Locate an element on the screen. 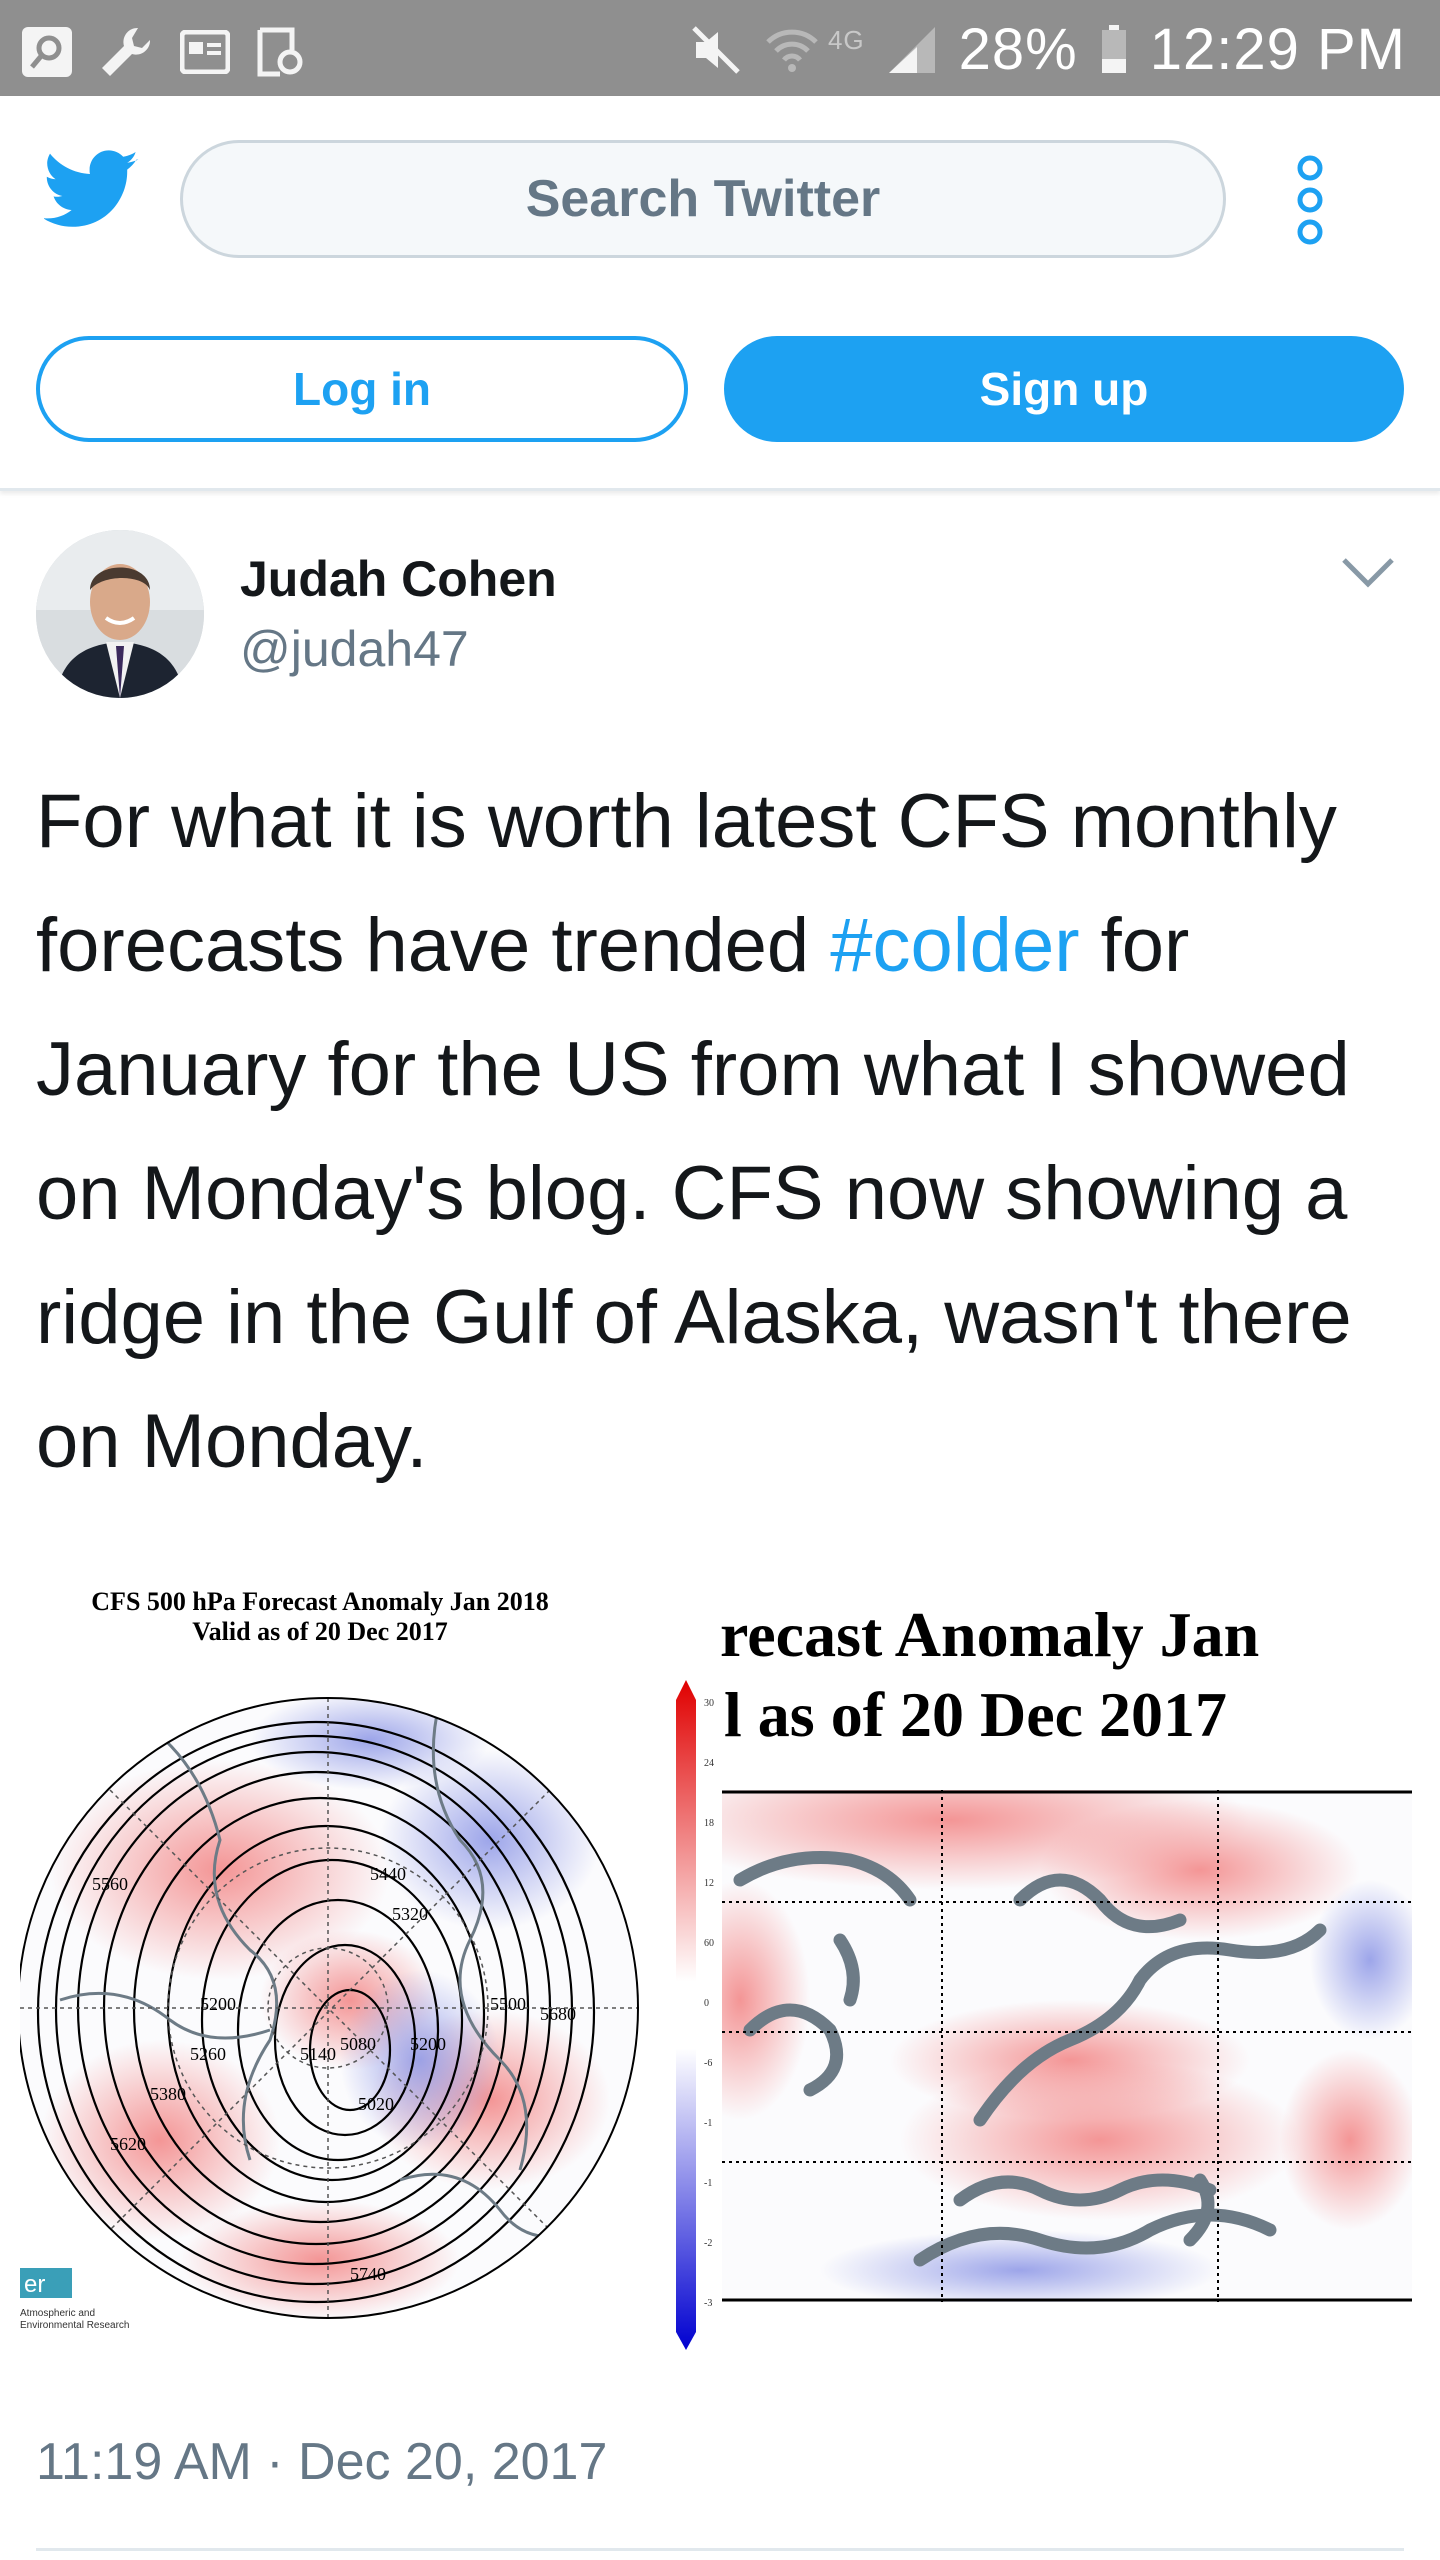 This screenshot has width=1440, height=2560. clock: 12:29 PM is located at coordinates (1277, 49).